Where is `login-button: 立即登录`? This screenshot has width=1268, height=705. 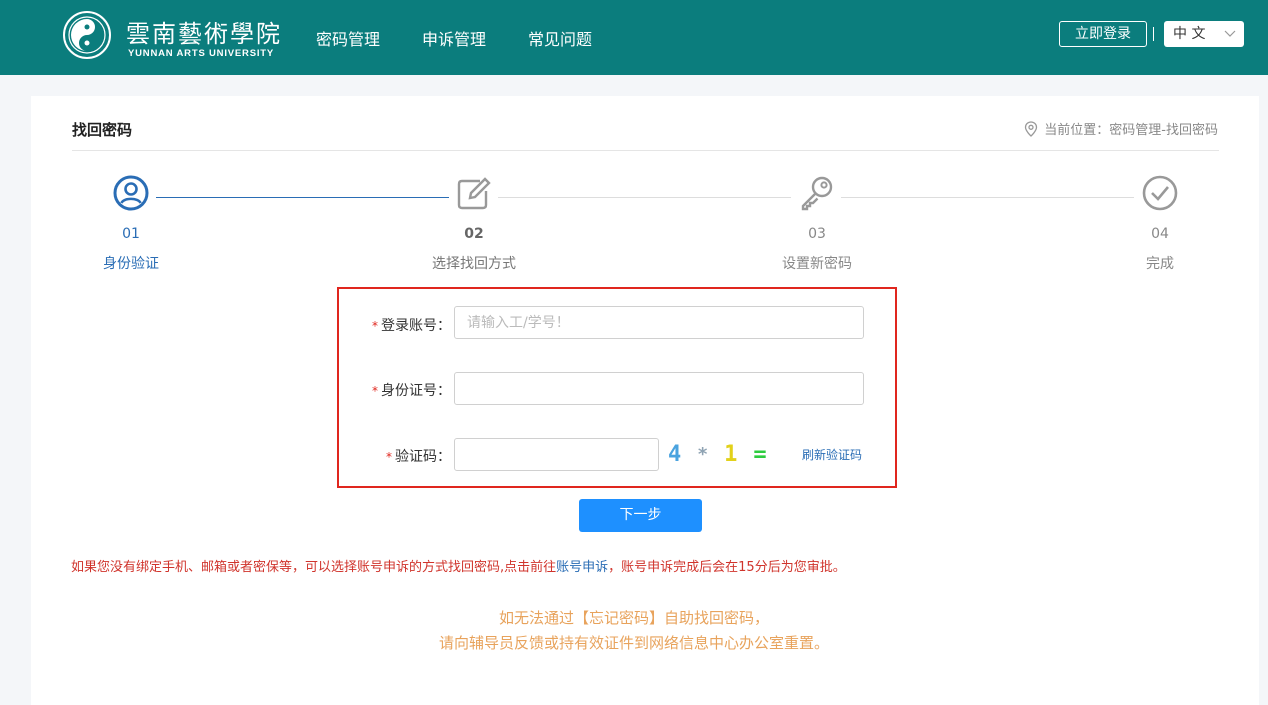 login-button: 立即登录 is located at coordinates (1103, 34).